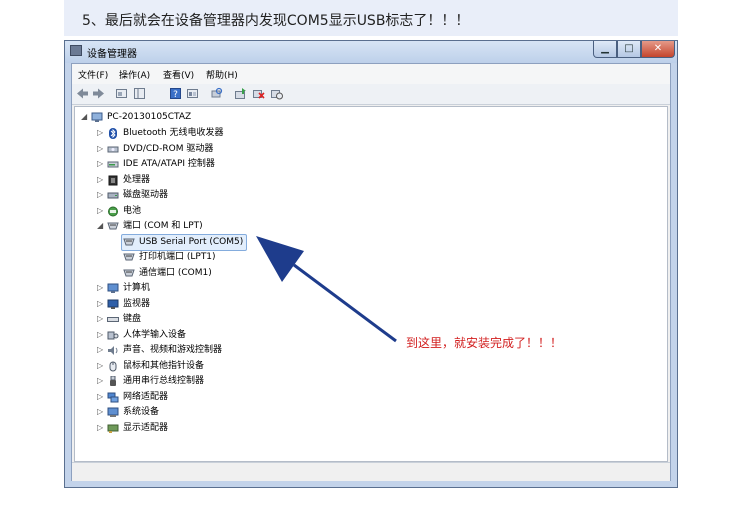 Image resolution: width=750 pixels, height=514 pixels. I want to click on annotation-arrow, so click(326, 289).